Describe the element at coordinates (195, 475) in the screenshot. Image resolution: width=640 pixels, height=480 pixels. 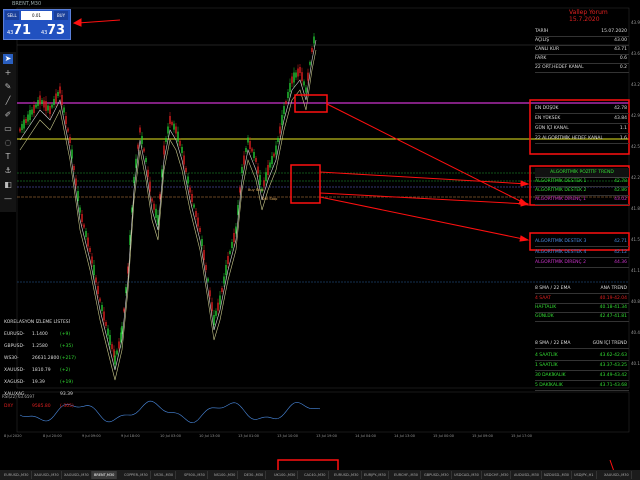
I see `chart-tab: SP500-,M30` at that location.